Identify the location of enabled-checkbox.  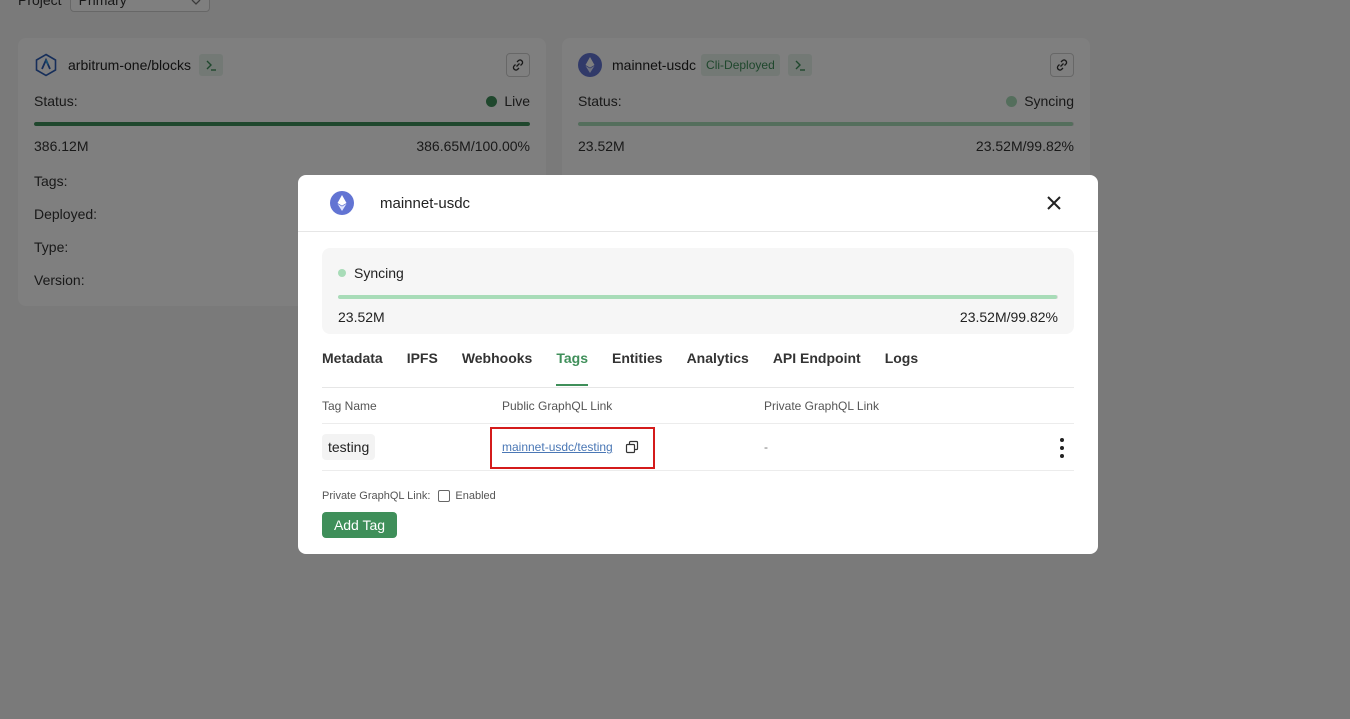
(444, 496).